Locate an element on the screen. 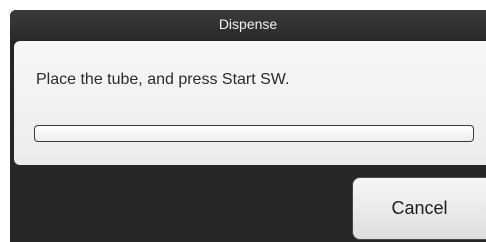  dialog-titlebar: Dispense is located at coordinates (248, 25).